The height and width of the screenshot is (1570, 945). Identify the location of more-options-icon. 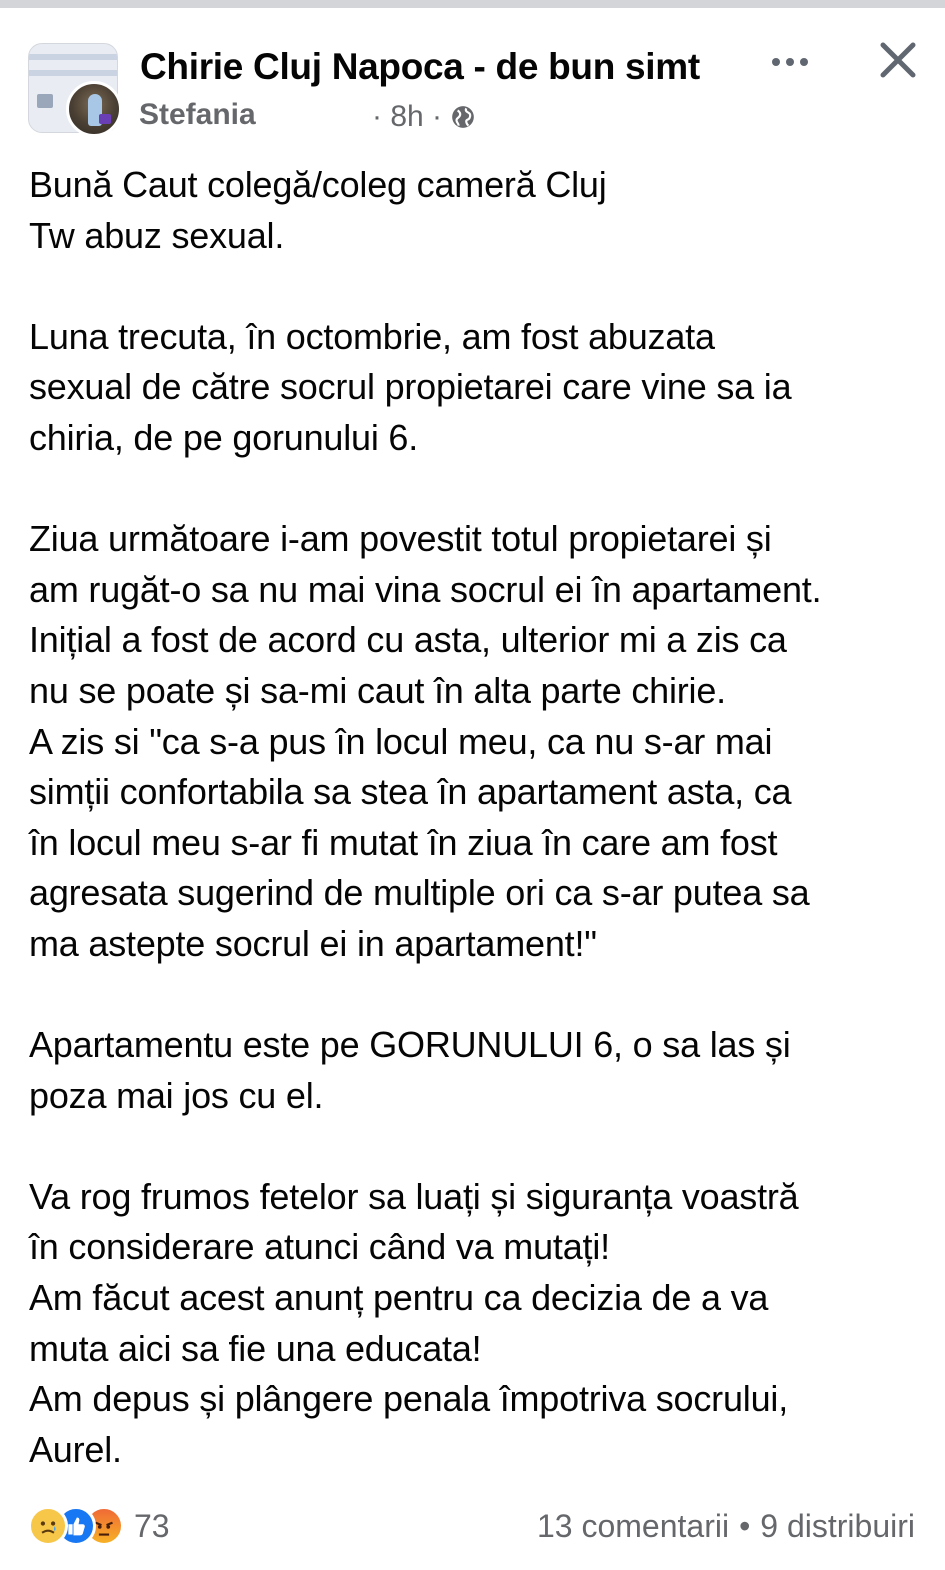
(790, 62).